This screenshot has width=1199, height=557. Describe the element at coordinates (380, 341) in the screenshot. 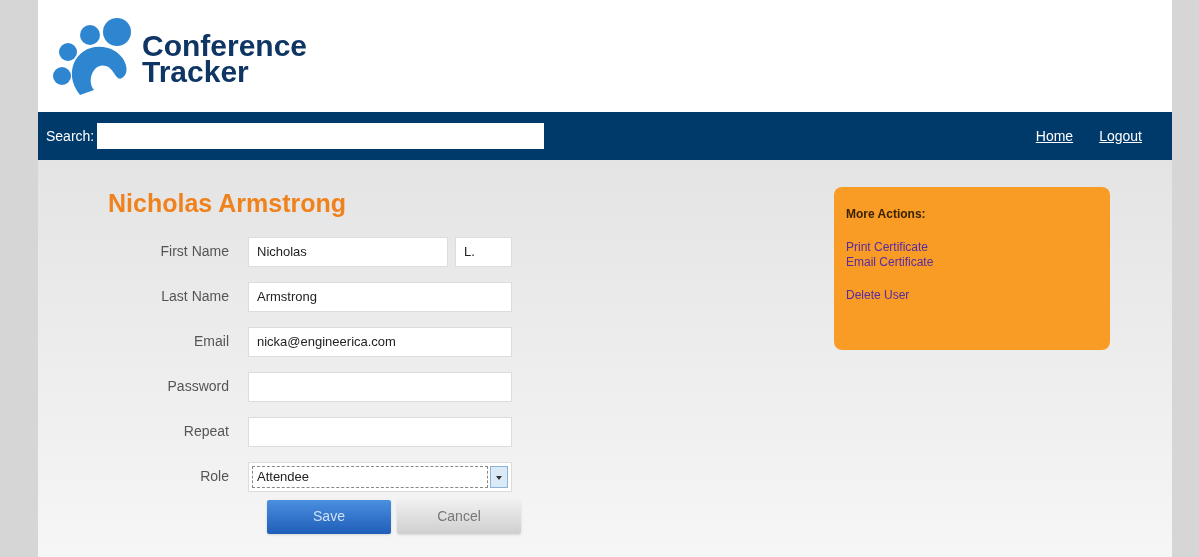

I see `text-field: nicka@engineerica.com` at that location.